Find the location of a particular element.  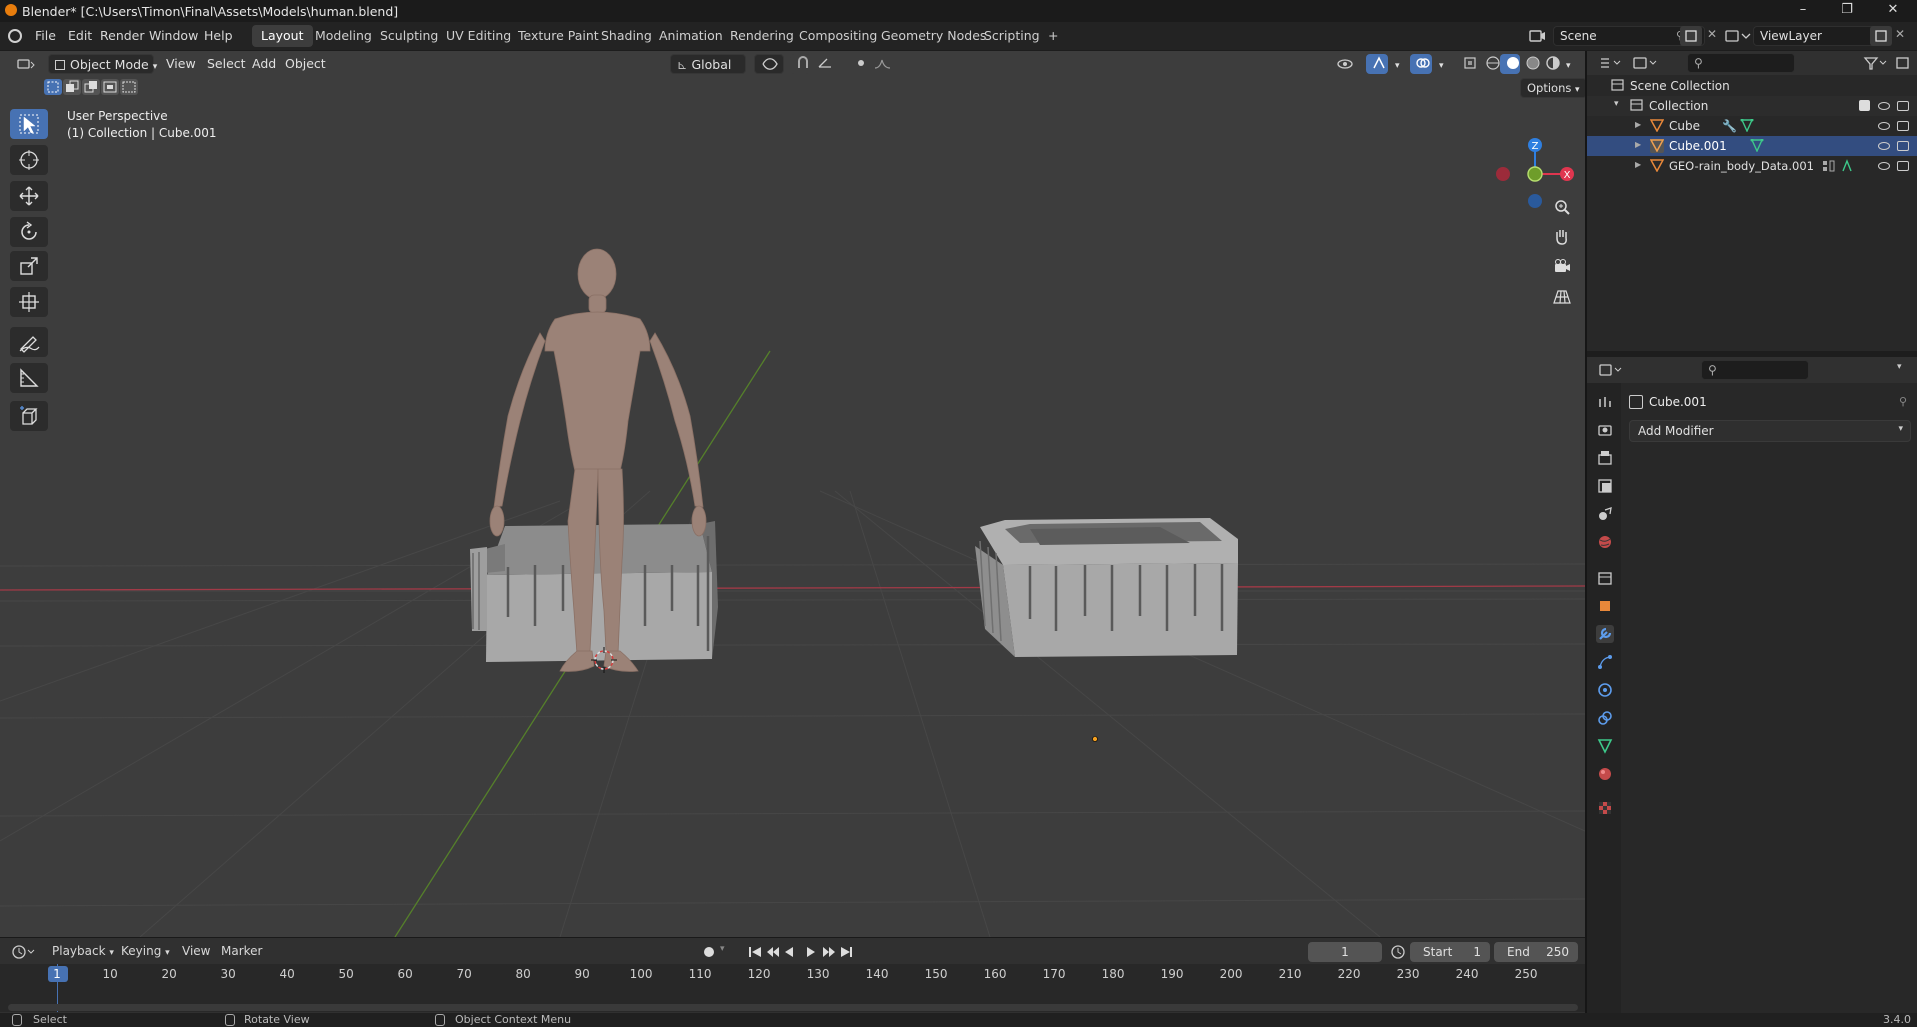

menu-object: Object is located at coordinates (305, 64).